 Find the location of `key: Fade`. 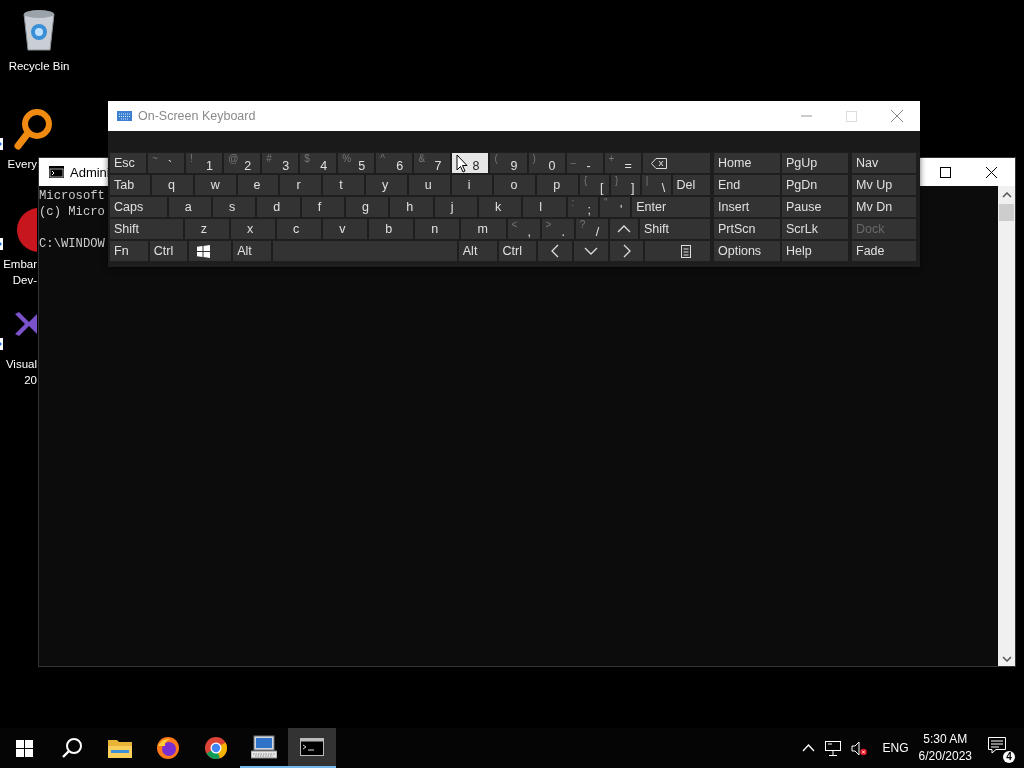

key: Fade is located at coordinates (884, 251).